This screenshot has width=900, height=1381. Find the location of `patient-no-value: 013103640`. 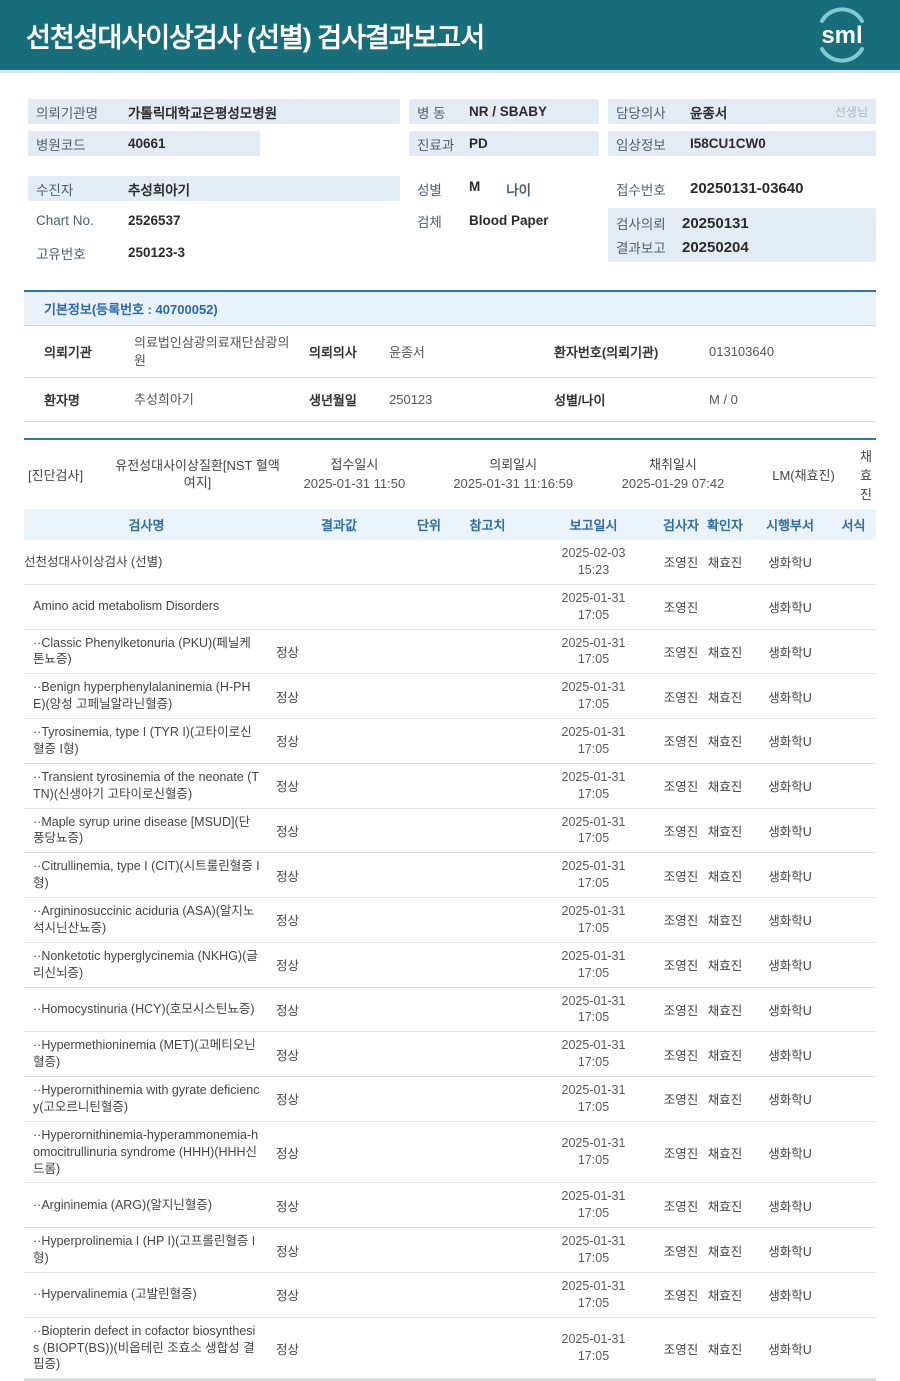

patient-no-value: 013103640 is located at coordinates (742, 352).